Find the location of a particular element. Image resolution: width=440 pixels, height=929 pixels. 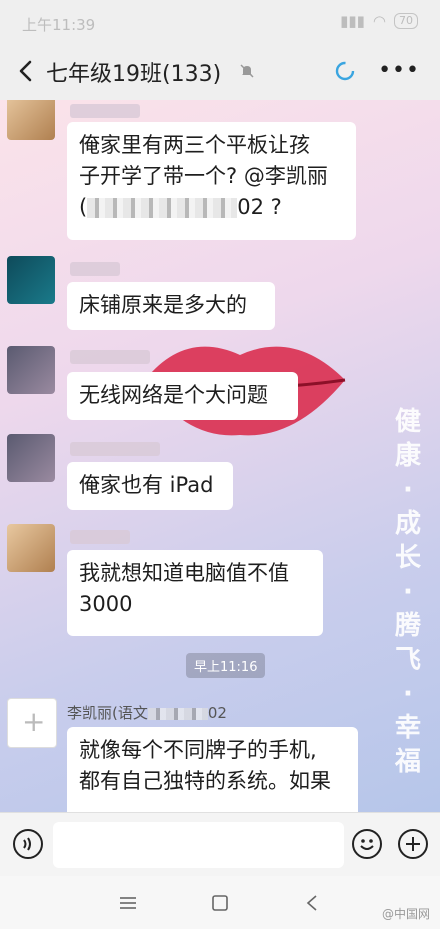

avatar: + is located at coordinates (32, 723).